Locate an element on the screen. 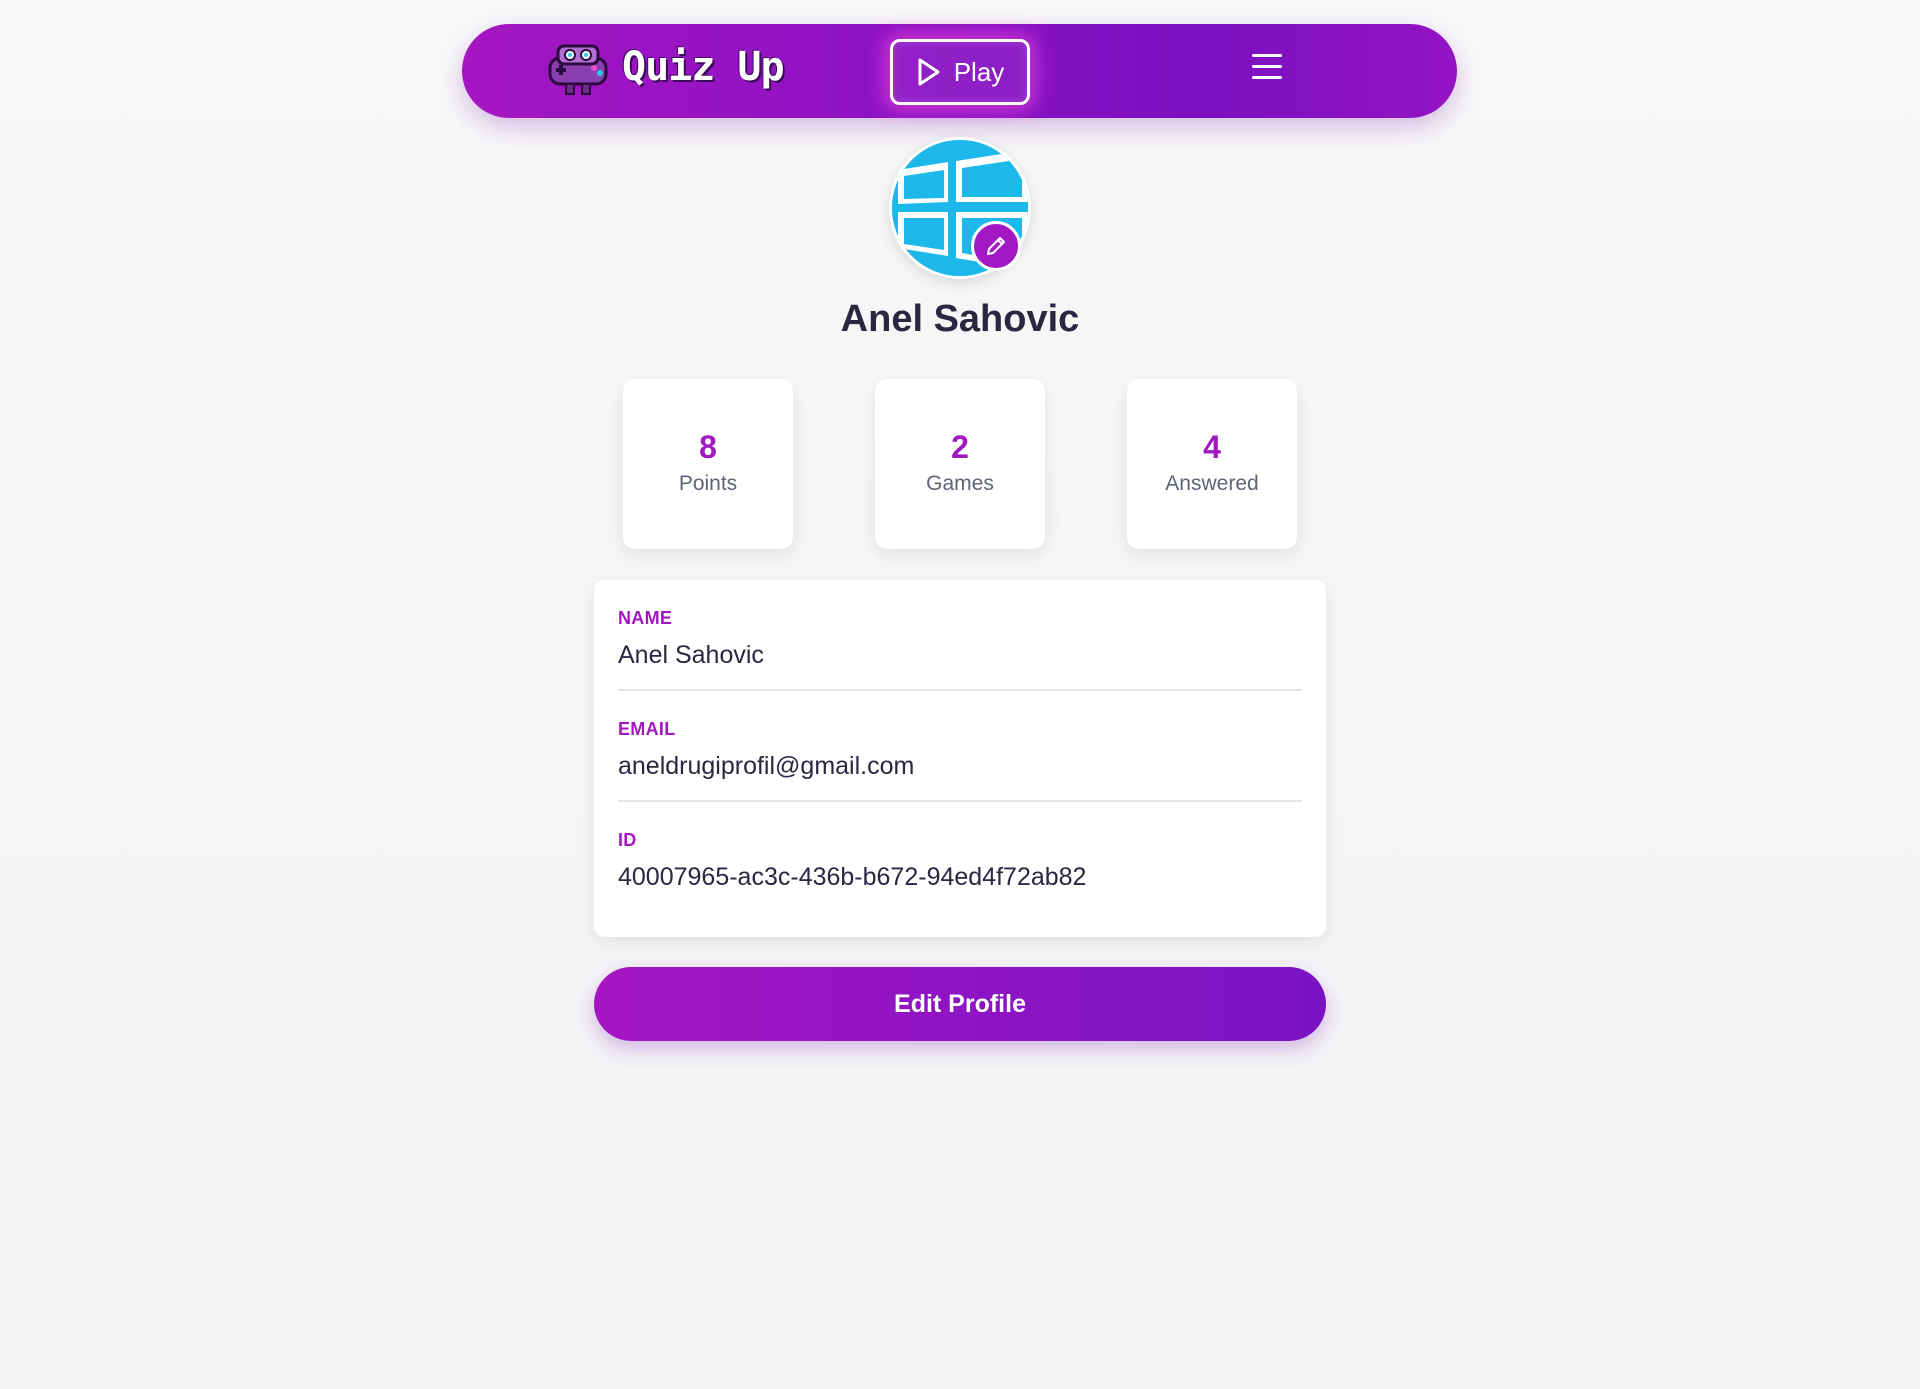  stat-value: 8 is located at coordinates (708, 447).